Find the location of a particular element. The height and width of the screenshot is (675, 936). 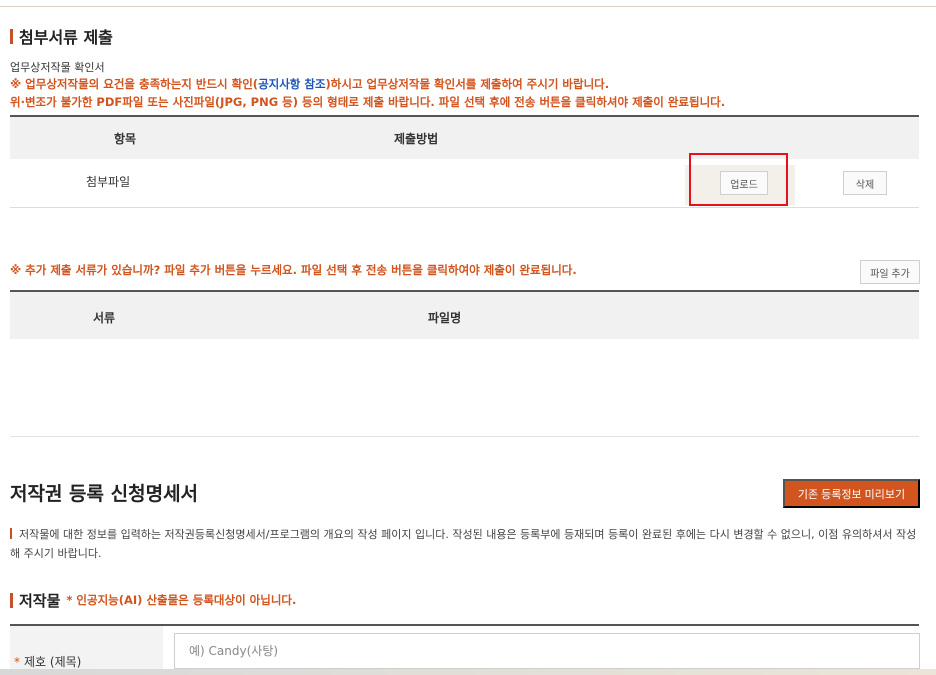

title-field-label: * 제호 (제목) is located at coordinates (47, 661).